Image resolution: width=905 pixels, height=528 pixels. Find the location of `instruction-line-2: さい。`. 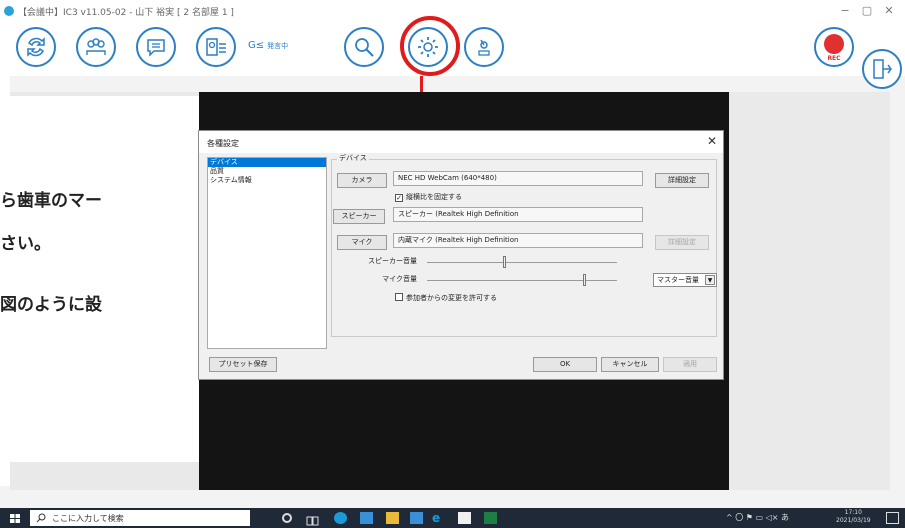

instruction-line-2: さい。 is located at coordinates (25, 244).